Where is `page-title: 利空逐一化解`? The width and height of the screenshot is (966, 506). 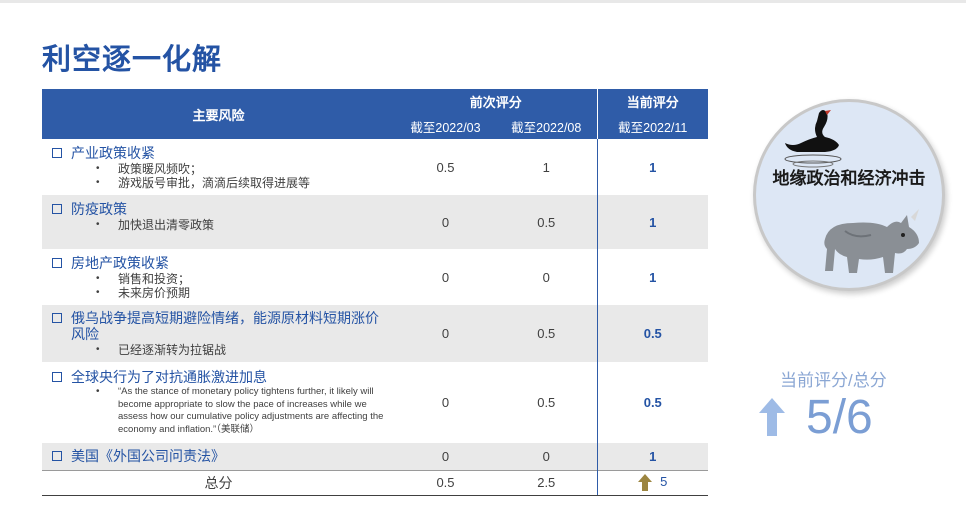
page-title: 利空逐一化解 is located at coordinates (132, 60).